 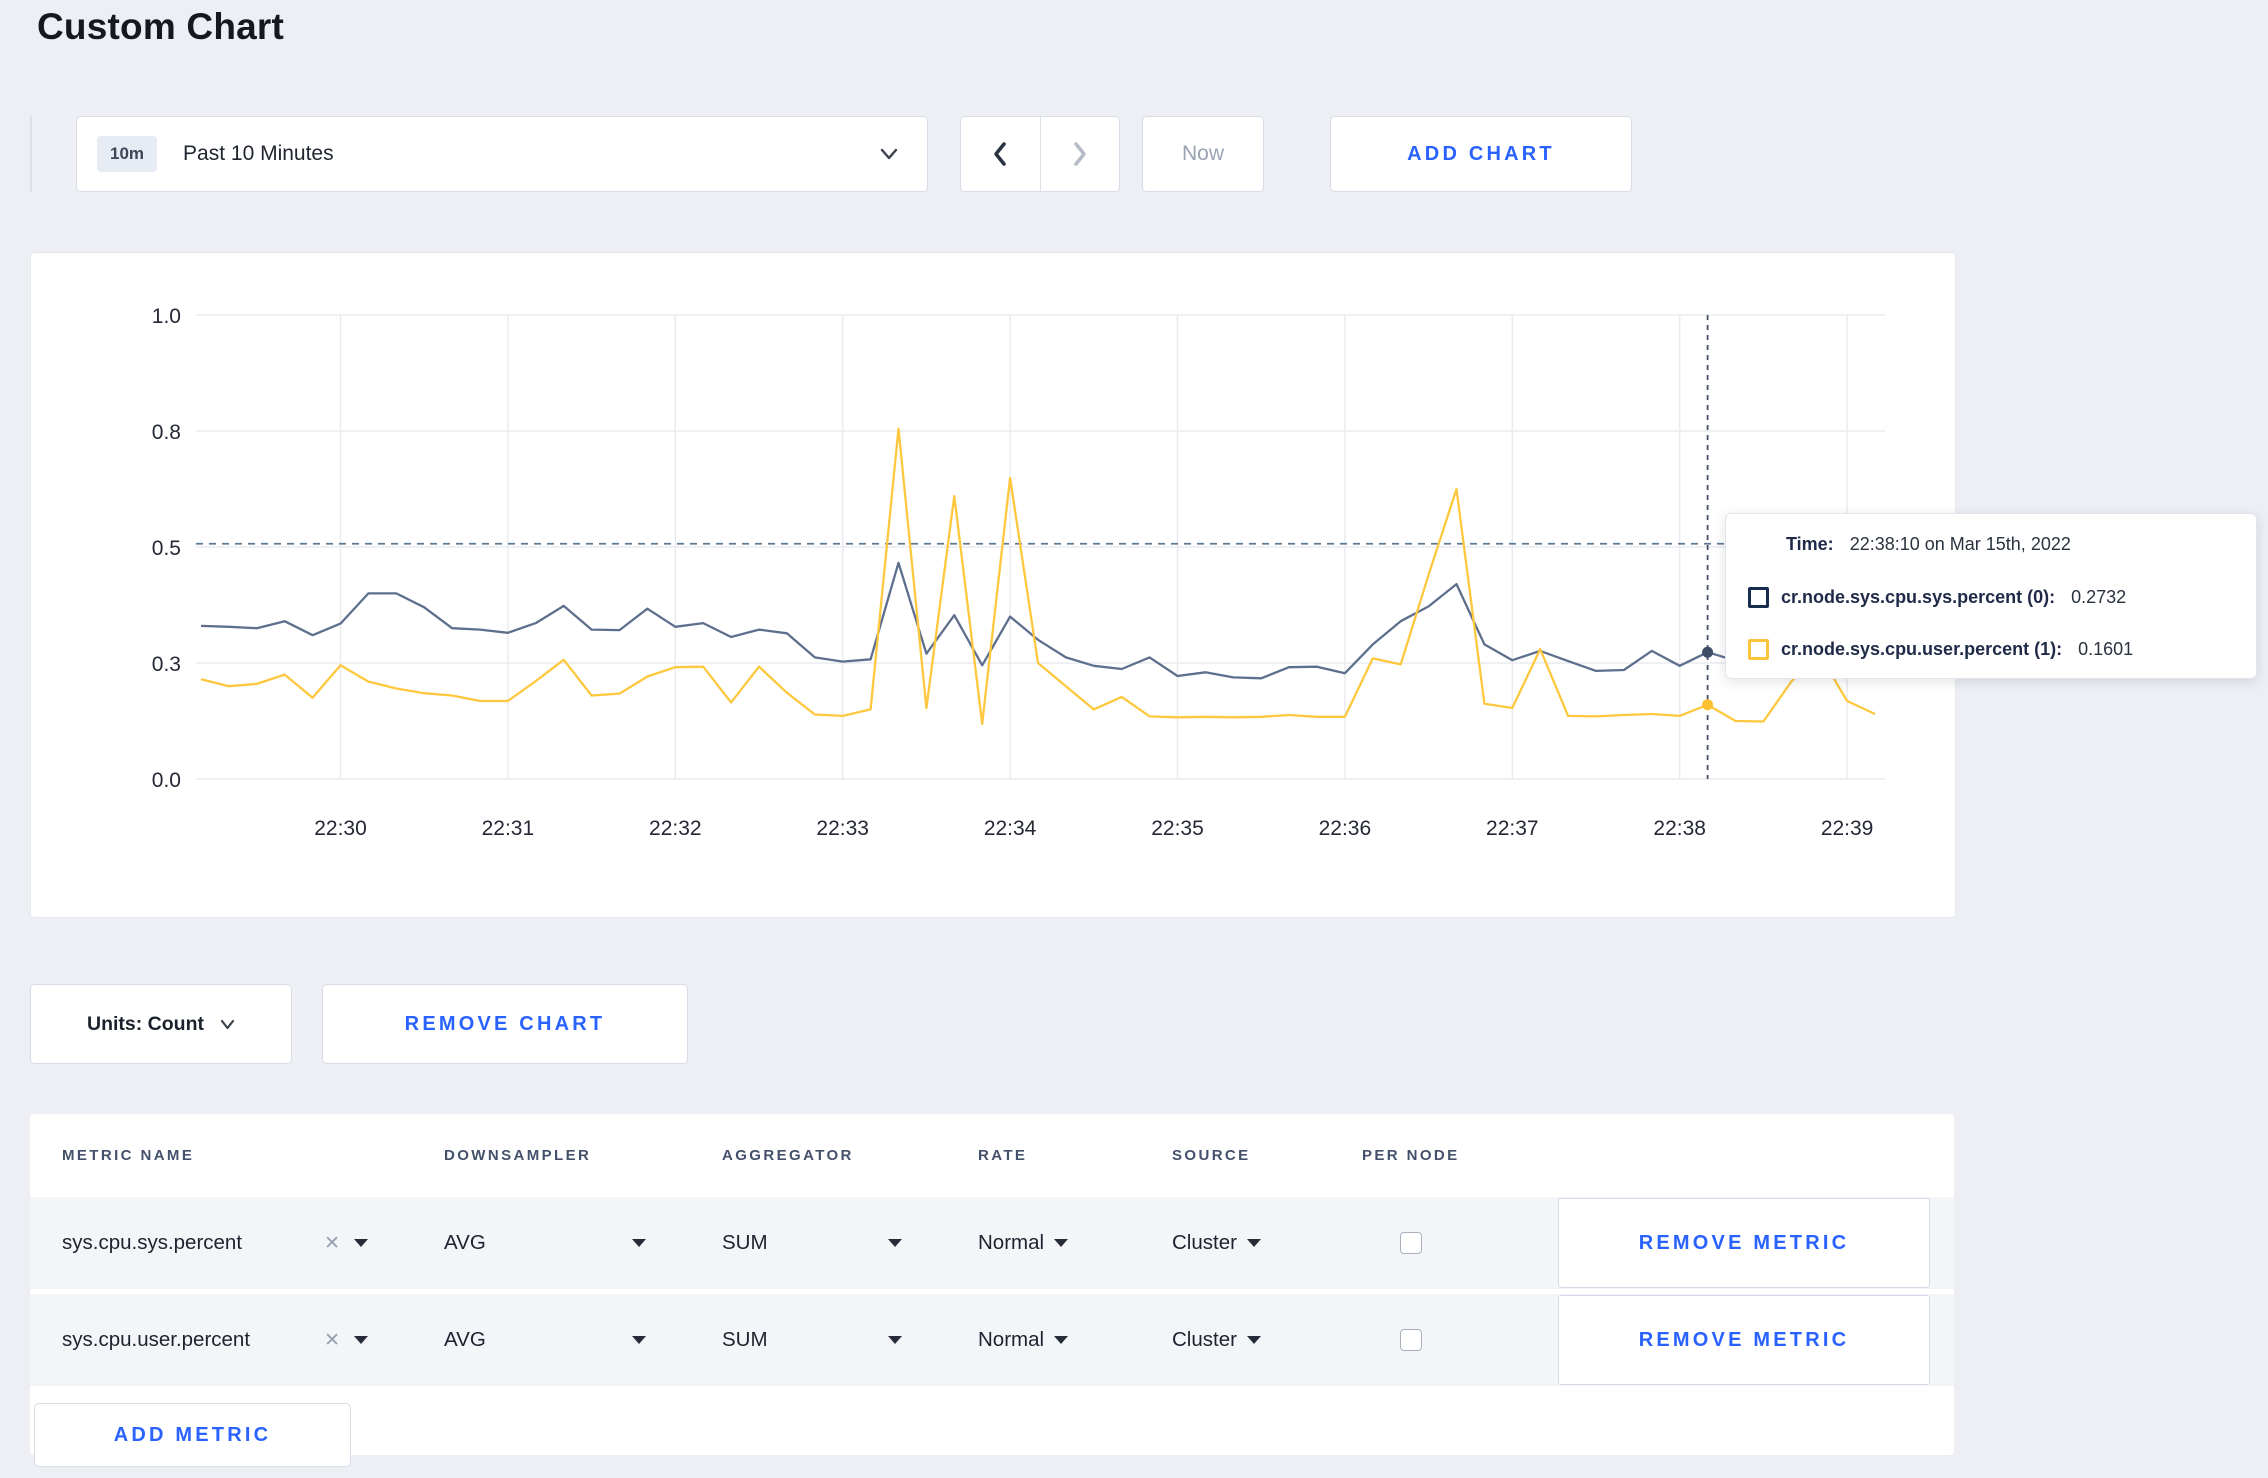 I want to click on toolbar: 10m Past 10 Minutes Now ADD CHART, so click(x=831, y=154).